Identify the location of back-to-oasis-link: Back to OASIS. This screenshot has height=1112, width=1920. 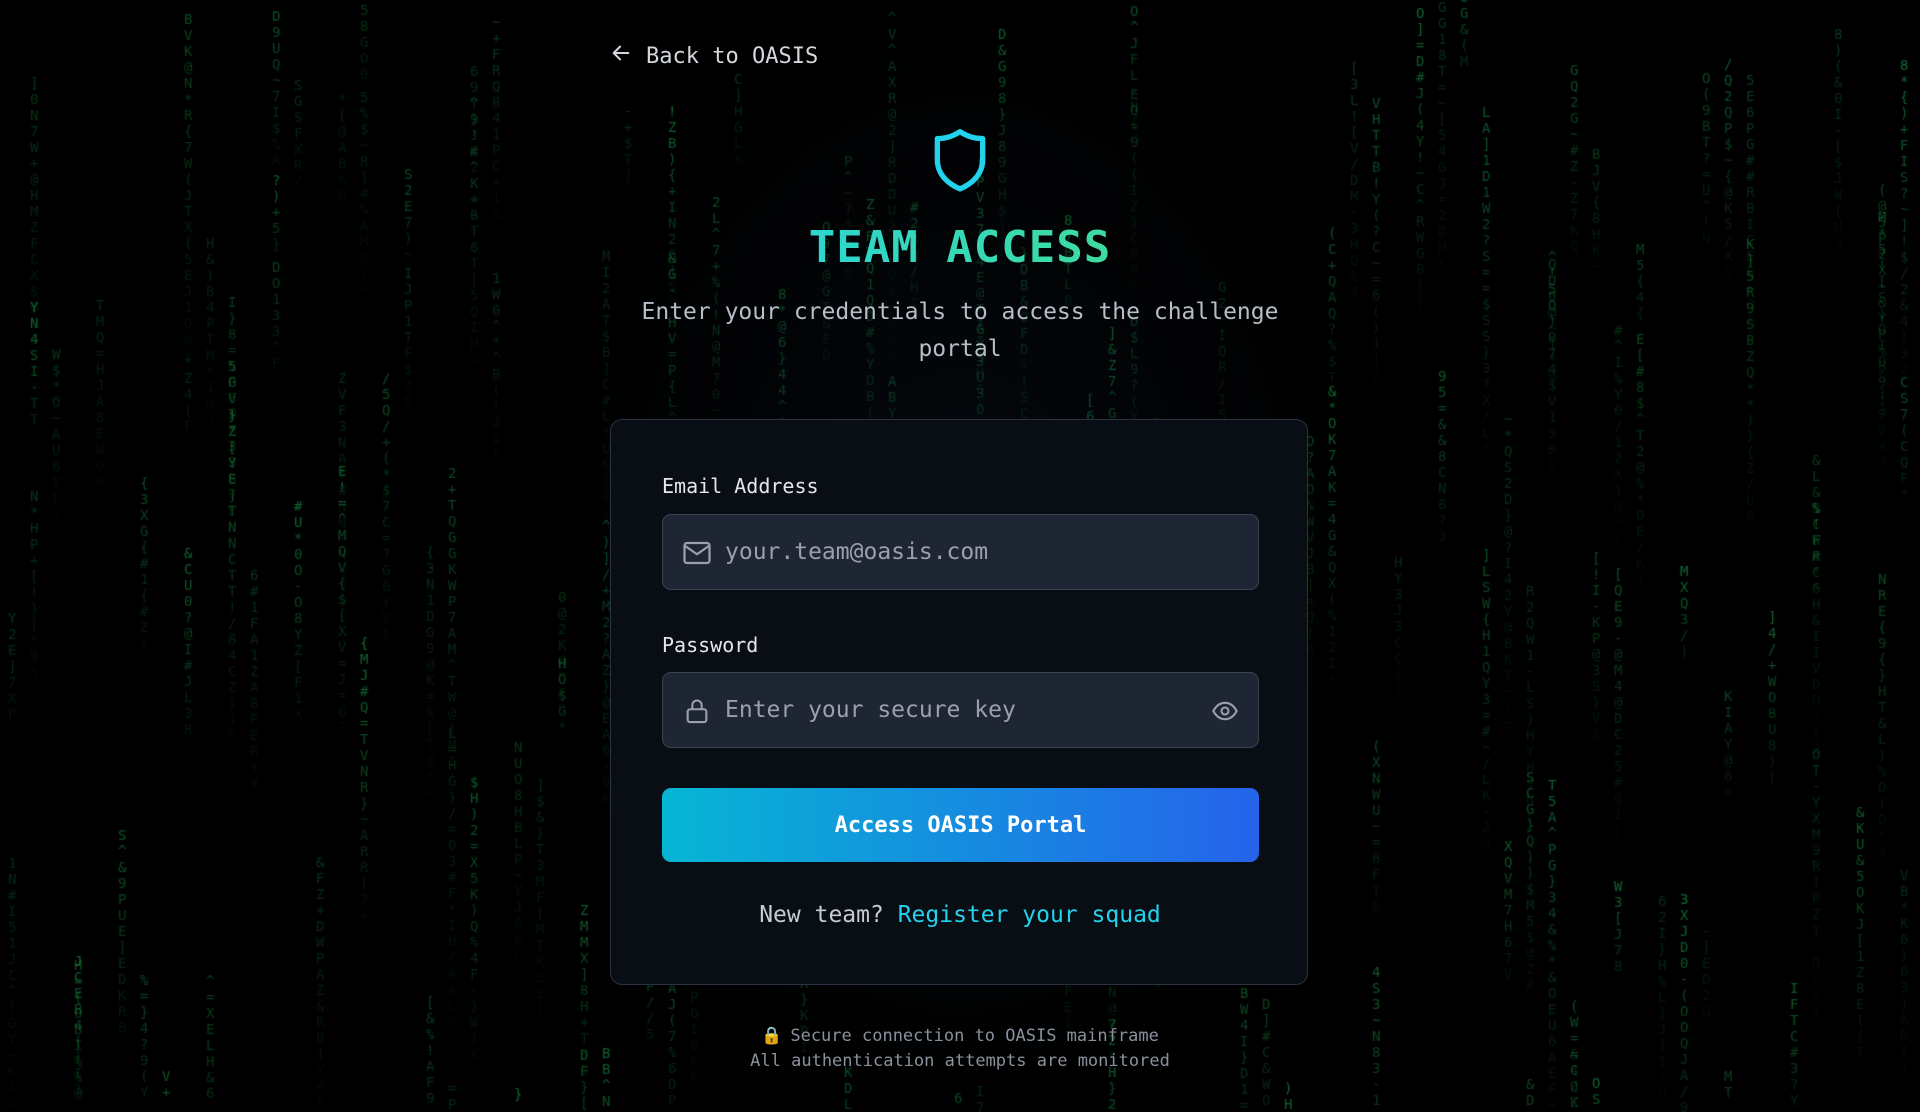
(714, 56).